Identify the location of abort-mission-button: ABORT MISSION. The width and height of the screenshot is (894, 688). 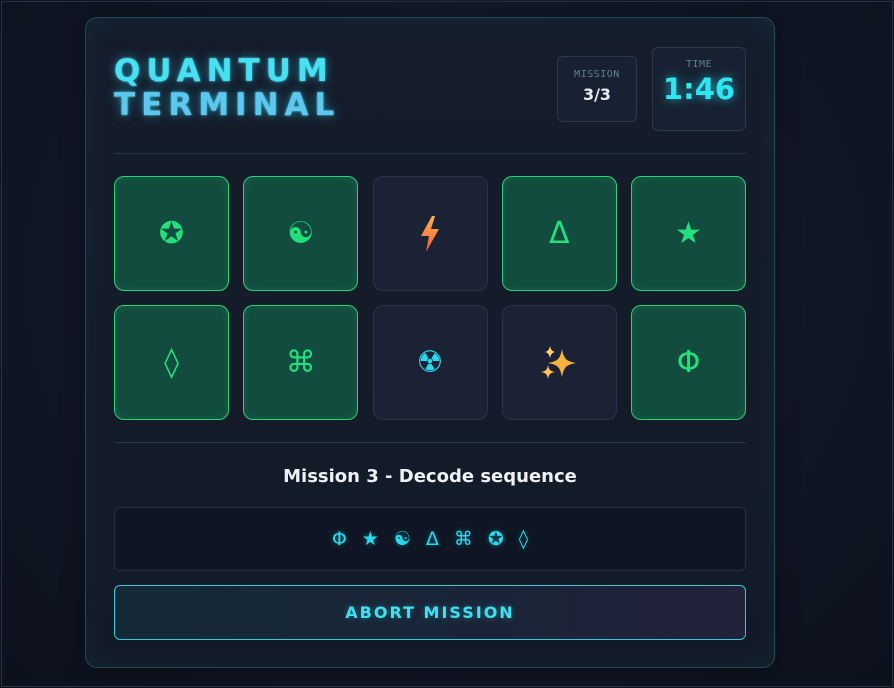
(430, 612).